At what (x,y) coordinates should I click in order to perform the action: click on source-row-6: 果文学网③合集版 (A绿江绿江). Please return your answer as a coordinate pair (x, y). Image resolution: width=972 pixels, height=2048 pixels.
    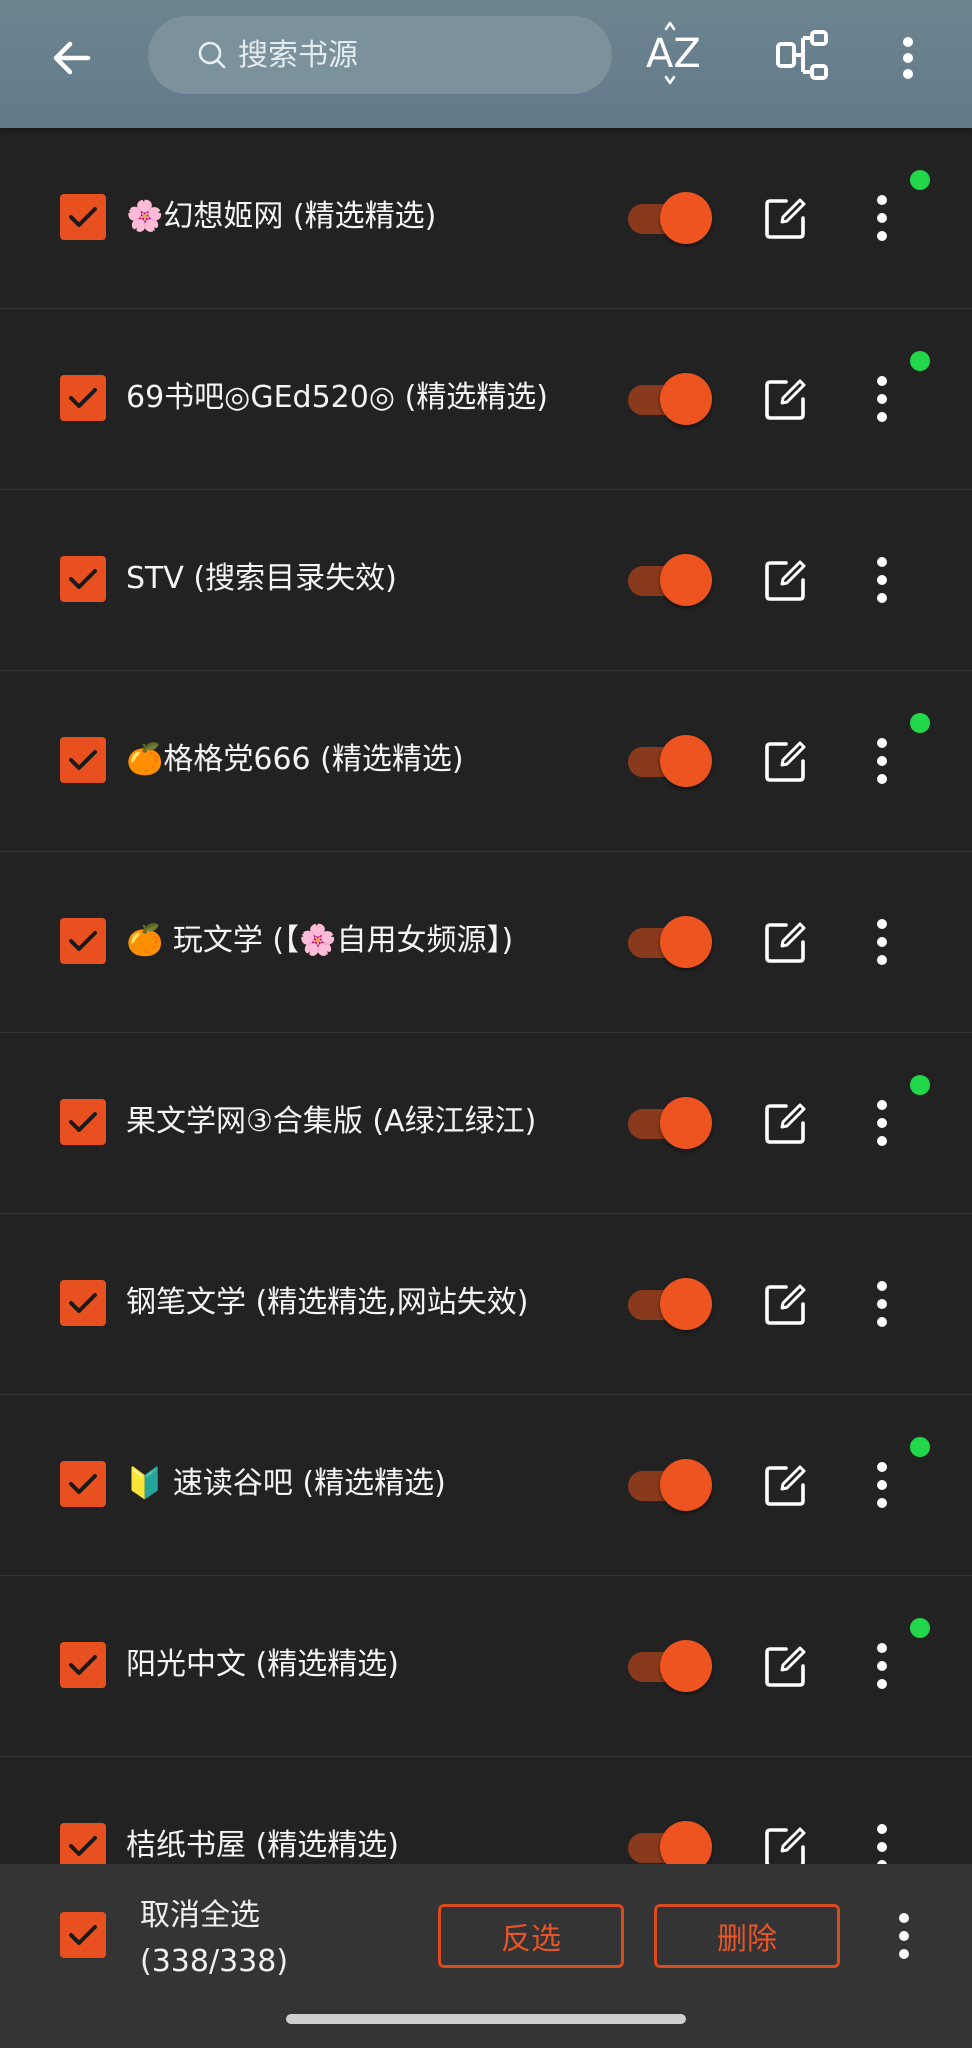
    Looking at the image, I should click on (486, 1123).